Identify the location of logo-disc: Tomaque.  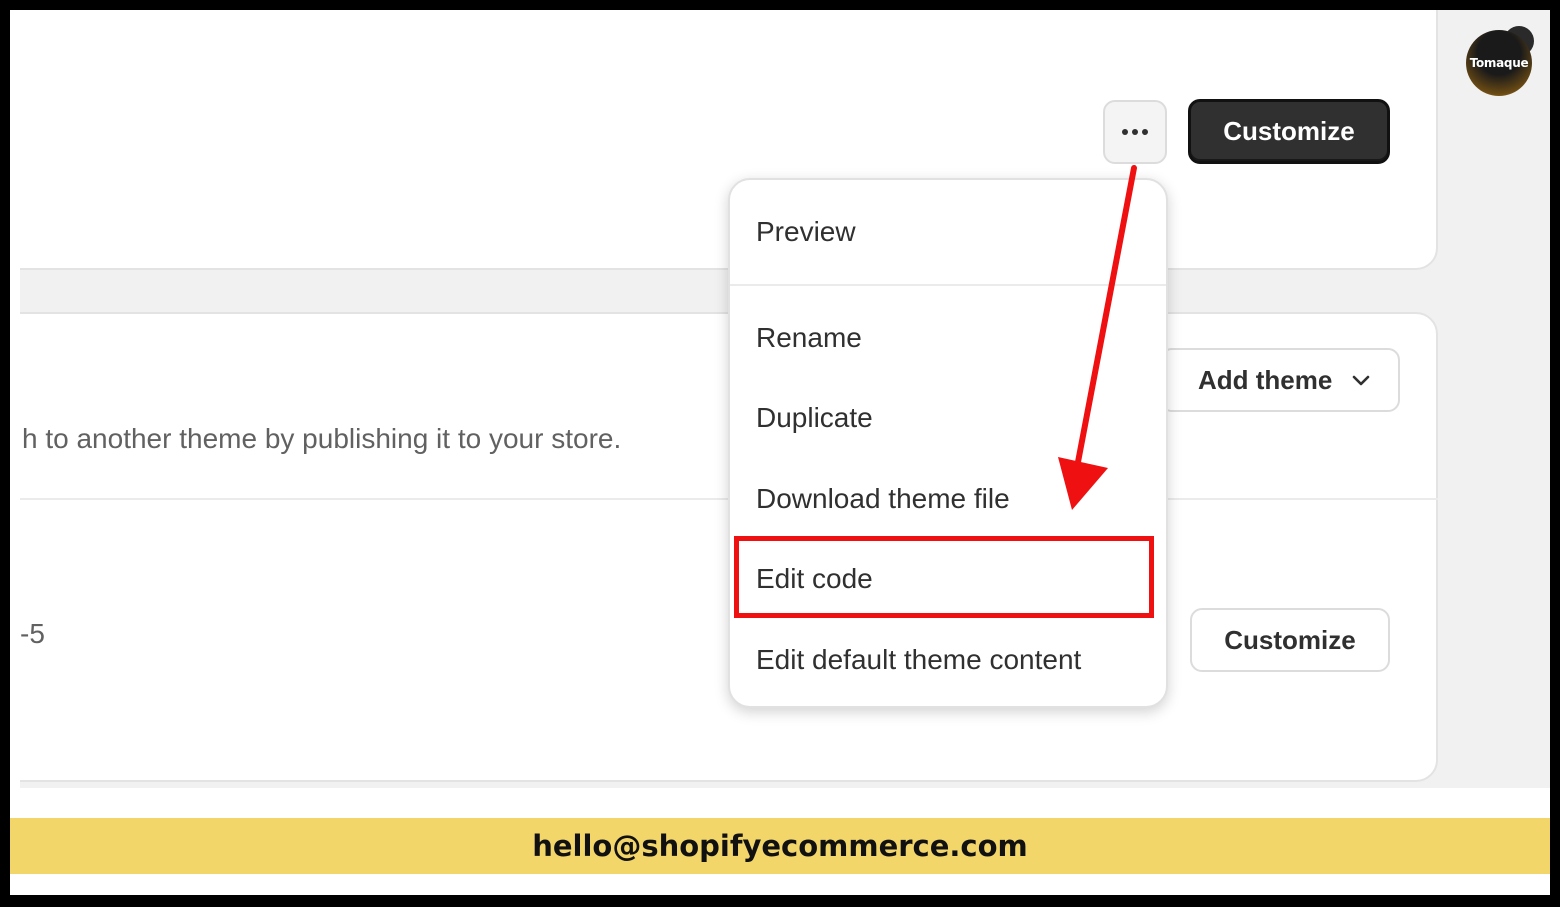
(1499, 63).